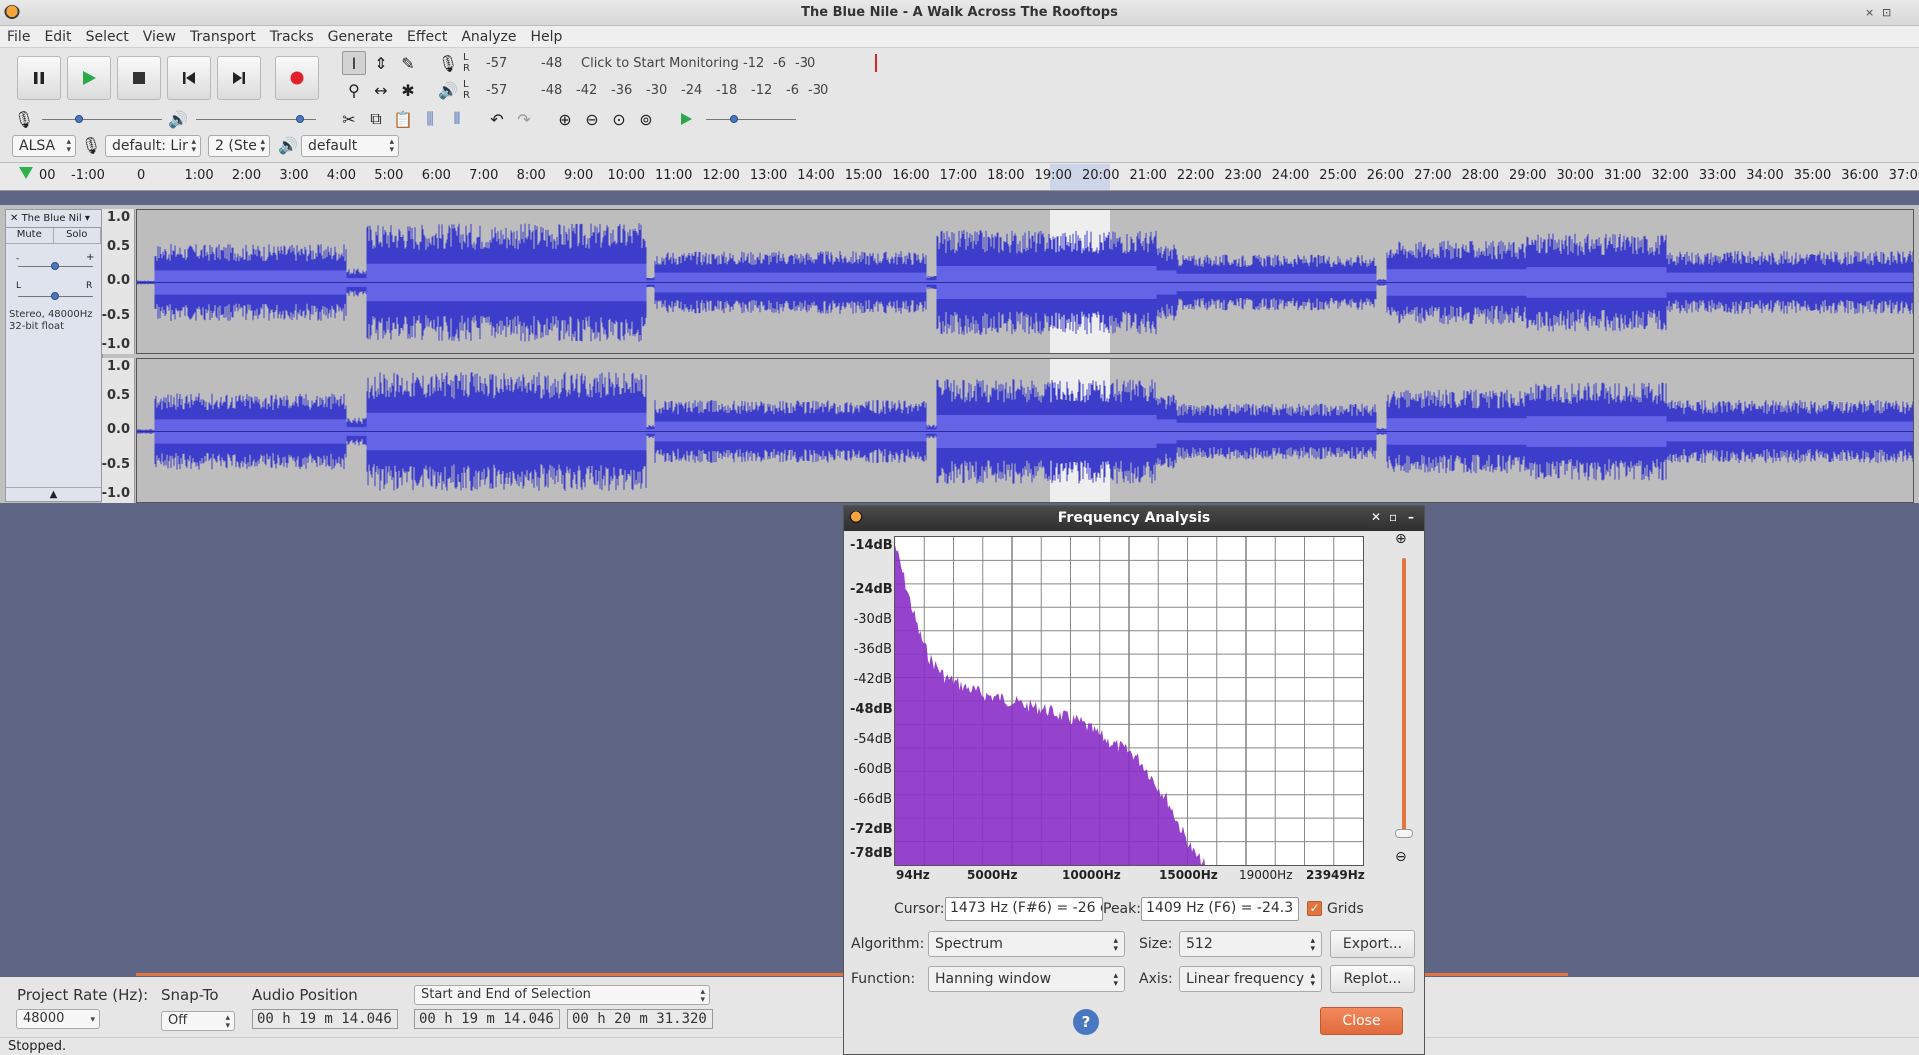 The height and width of the screenshot is (1055, 1919). I want to click on play-speed-slider, so click(734, 119).